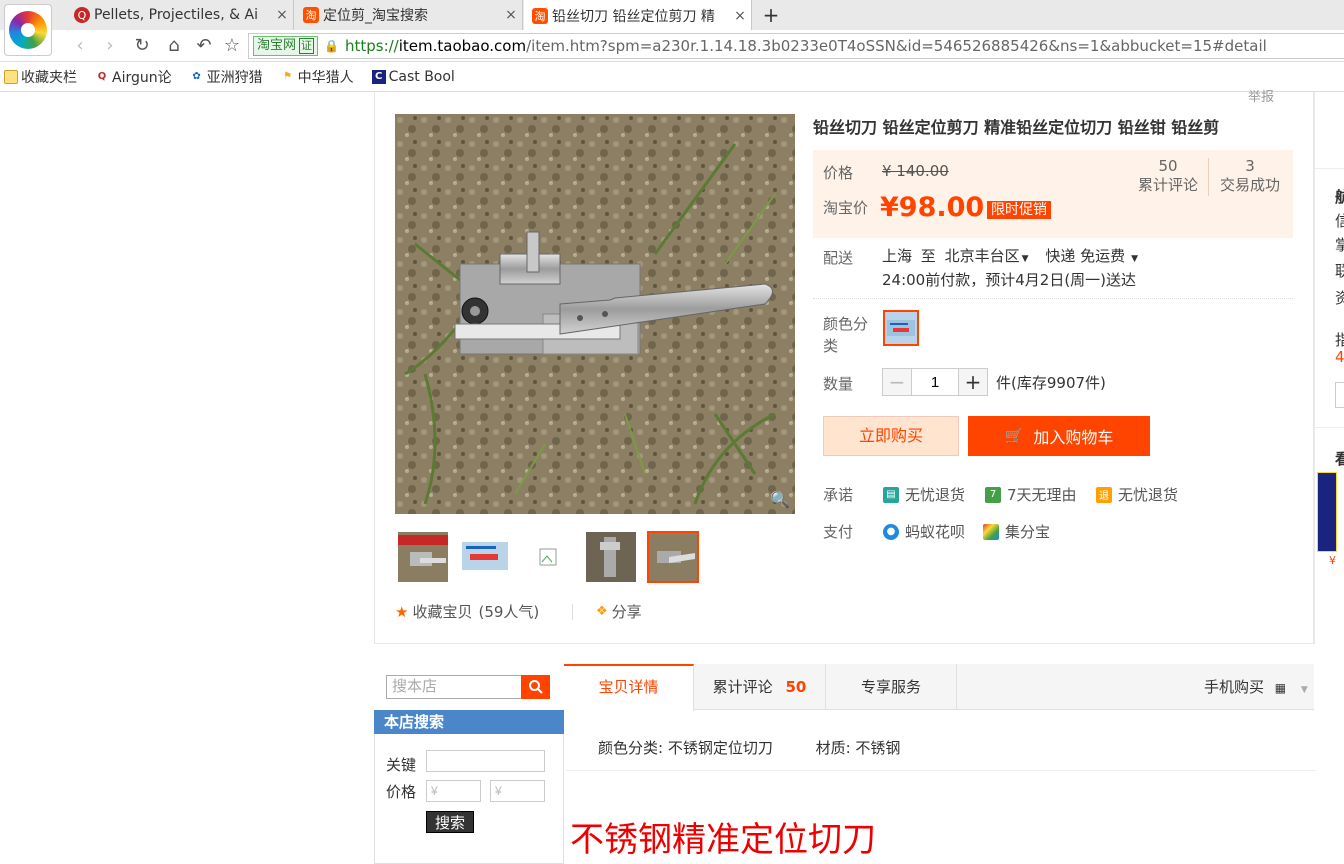 Image resolution: width=1344 pixels, height=864 pixels. What do you see at coordinates (180, 15) in the screenshot?
I see `tab-pellets: Q Pellets, Projectiles, & Ai ×` at bounding box center [180, 15].